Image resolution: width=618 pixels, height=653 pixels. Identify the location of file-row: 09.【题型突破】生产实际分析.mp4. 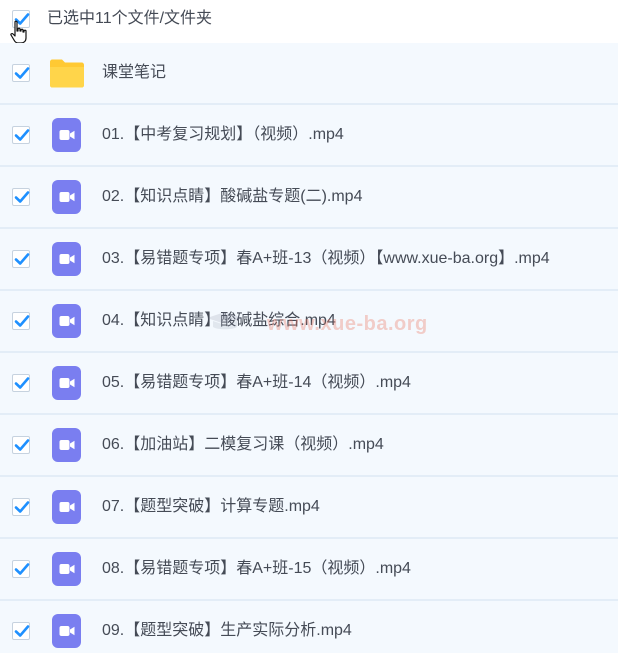
(309, 627).